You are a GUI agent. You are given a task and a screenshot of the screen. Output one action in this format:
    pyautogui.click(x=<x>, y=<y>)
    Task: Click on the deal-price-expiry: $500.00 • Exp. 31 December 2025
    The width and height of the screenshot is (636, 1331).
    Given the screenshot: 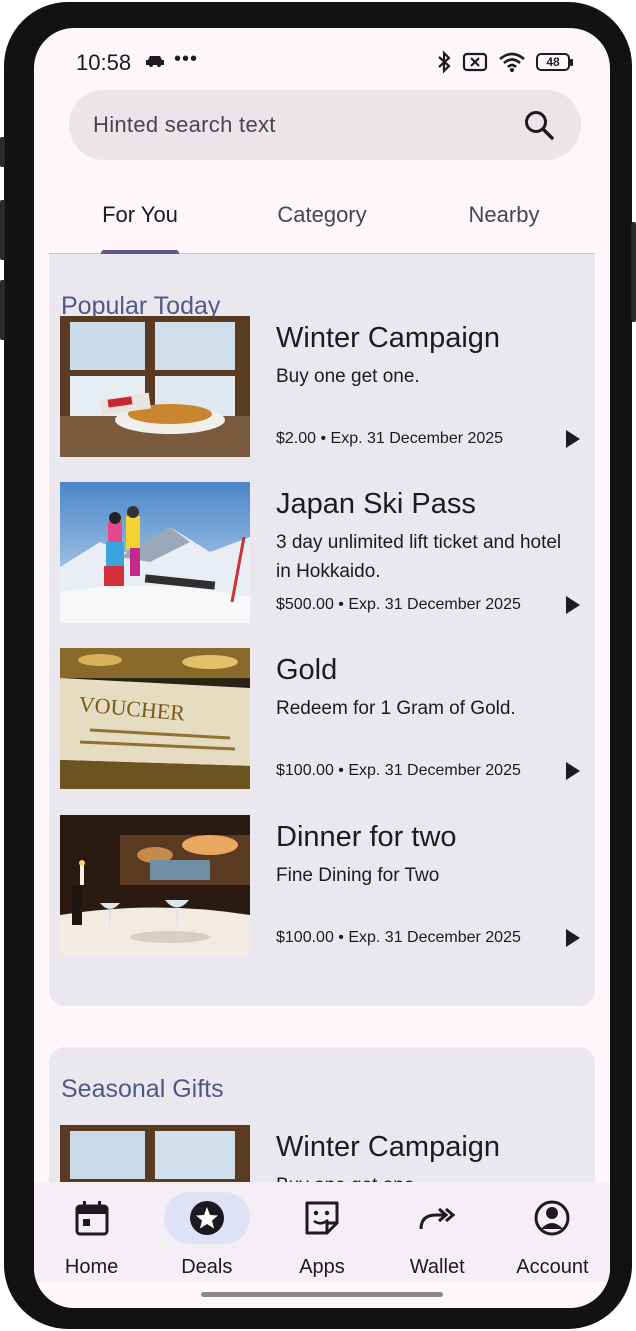 What is the action you would take?
    pyautogui.click(x=398, y=604)
    